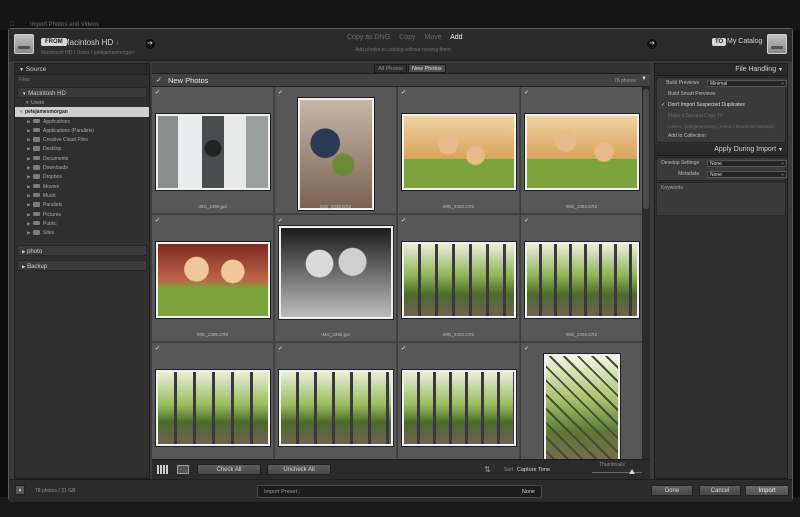  What do you see at coordinates (427, 68) in the screenshot?
I see `new-photos-toggle: New Photos` at bounding box center [427, 68].